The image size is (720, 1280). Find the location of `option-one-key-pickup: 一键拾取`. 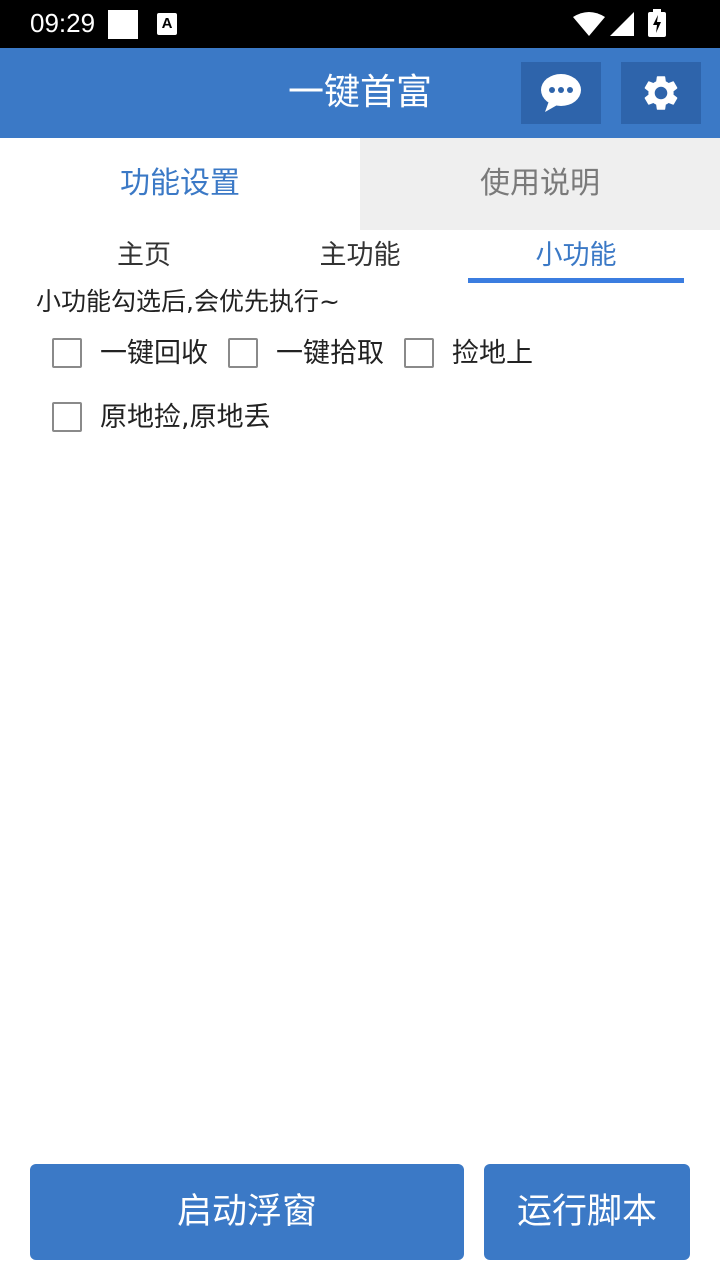

option-one-key-pickup: 一键拾取 is located at coordinates (313, 354).